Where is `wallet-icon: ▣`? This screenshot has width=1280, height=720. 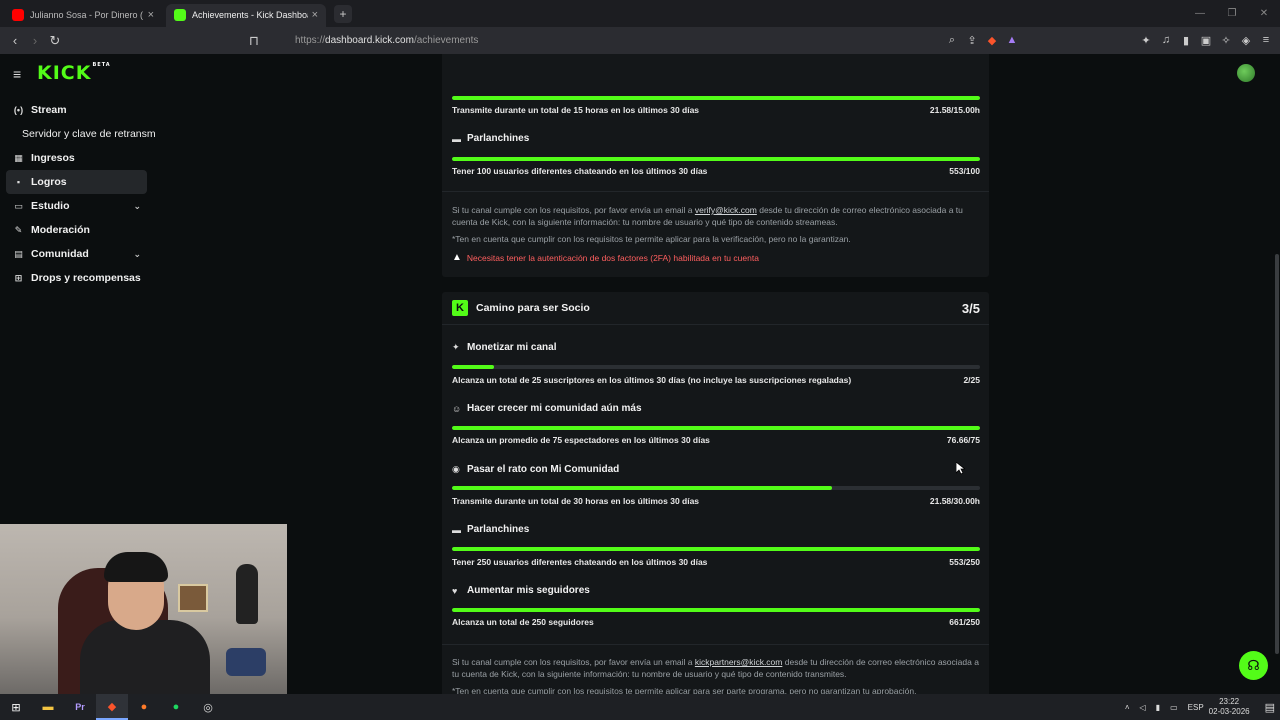 wallet-icon: ▣ is located at coordinates (1206, 40).